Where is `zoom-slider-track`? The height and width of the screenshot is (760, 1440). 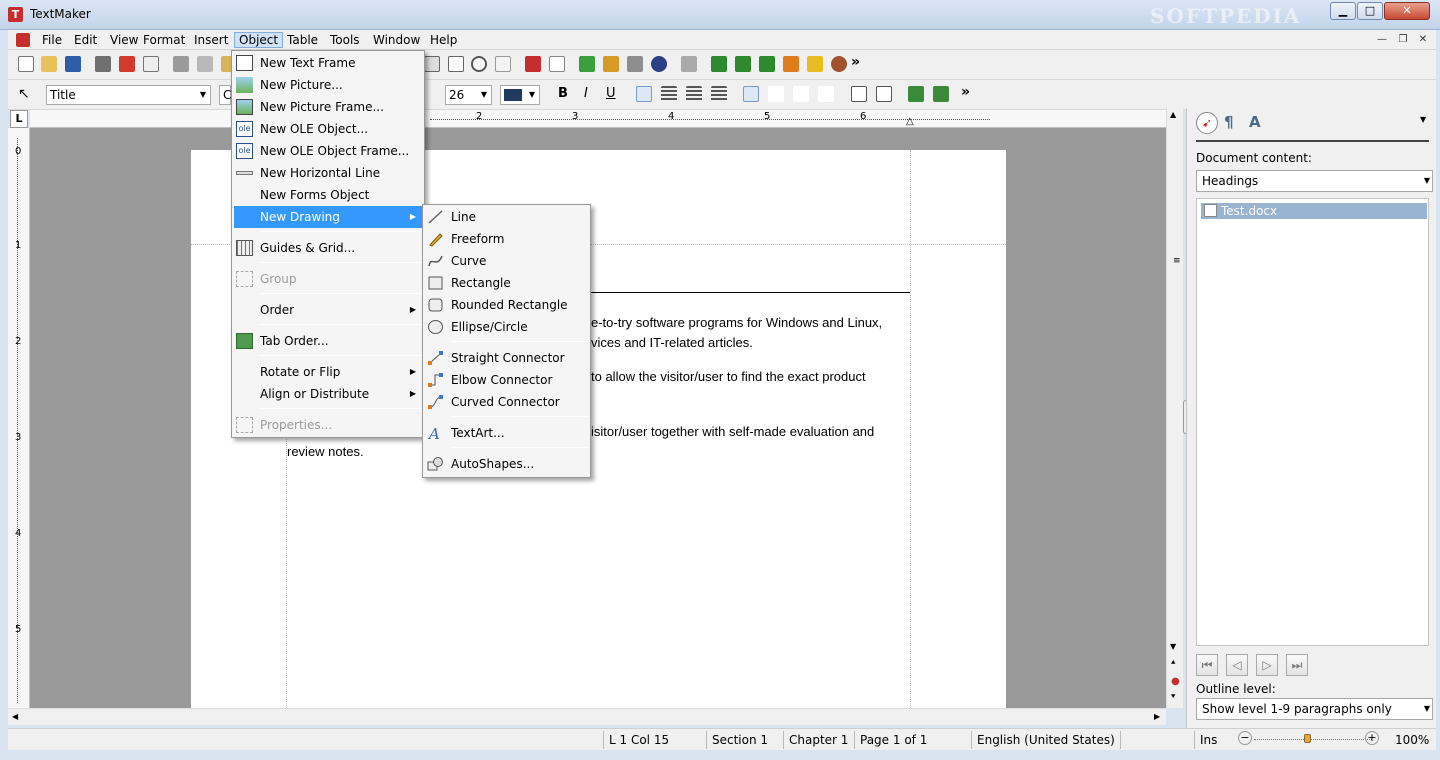 zoom-slider-track is located at coordinates (1313, 739).